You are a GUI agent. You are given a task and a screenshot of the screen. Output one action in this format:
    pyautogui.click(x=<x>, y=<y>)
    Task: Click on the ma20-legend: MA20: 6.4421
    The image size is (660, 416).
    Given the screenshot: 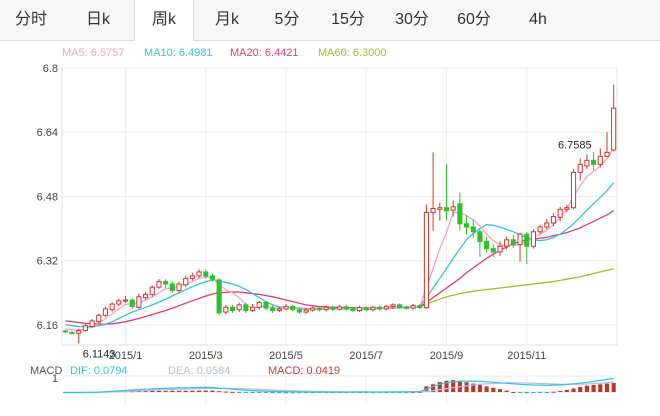 What is the action you would take?
    pyautogui.click(x=264, y=53)
    